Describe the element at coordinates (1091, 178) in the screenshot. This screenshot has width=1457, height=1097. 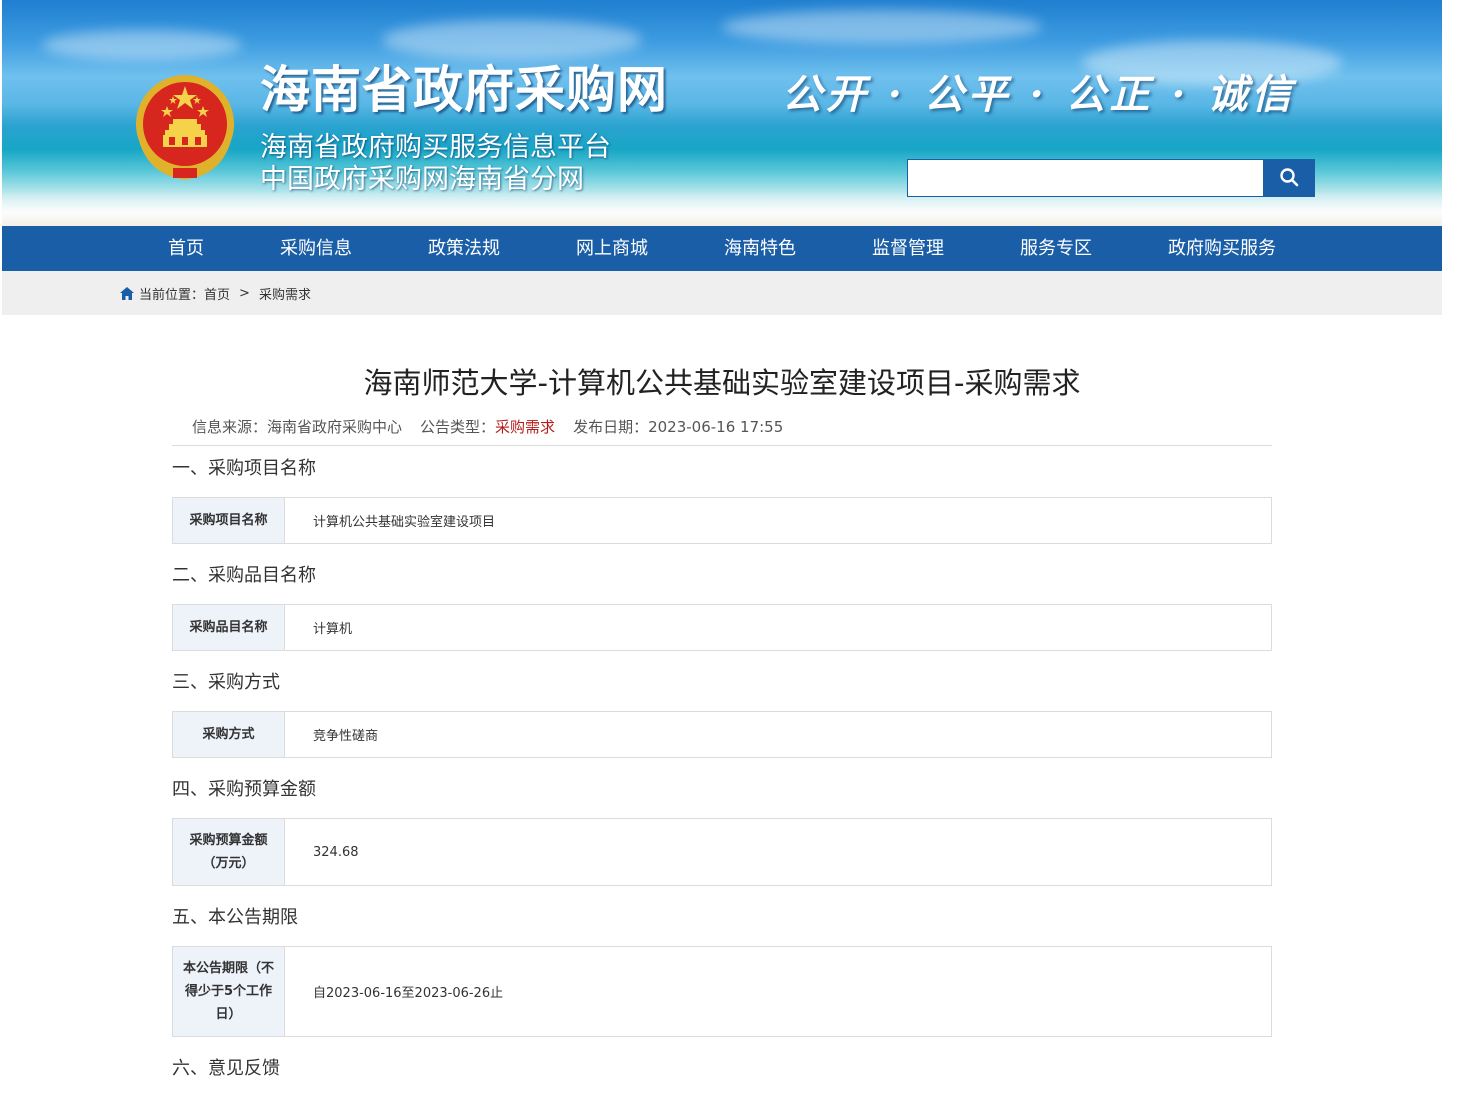
I see `search-input` at that location.